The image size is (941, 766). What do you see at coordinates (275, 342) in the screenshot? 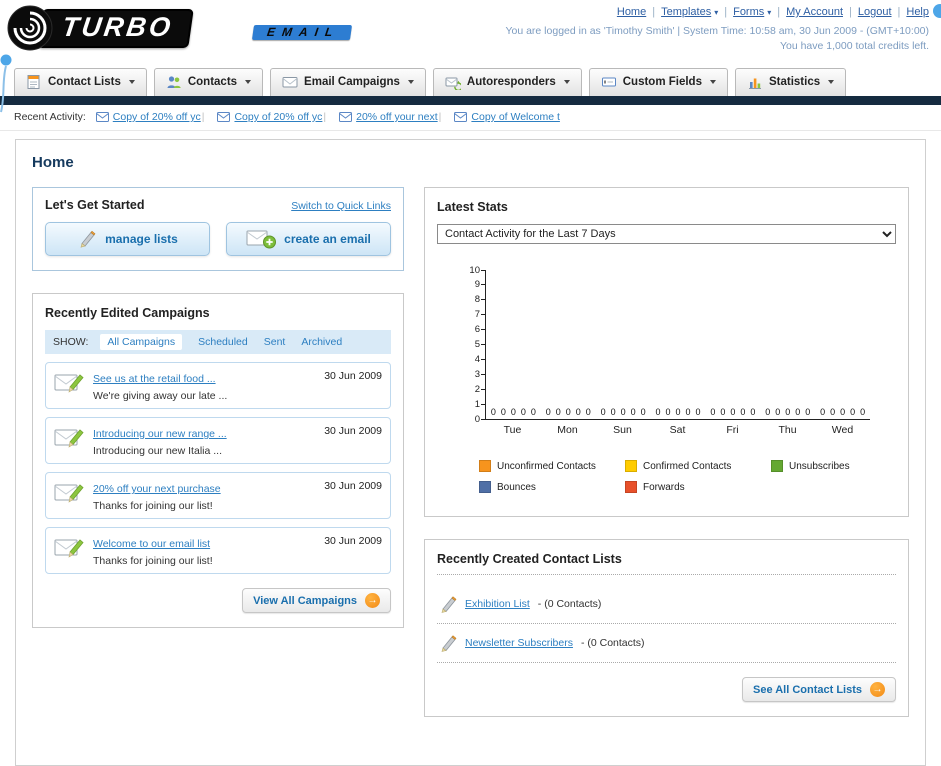
I see `campaign-filter-link: Sent` at bounding box center [275, 342].